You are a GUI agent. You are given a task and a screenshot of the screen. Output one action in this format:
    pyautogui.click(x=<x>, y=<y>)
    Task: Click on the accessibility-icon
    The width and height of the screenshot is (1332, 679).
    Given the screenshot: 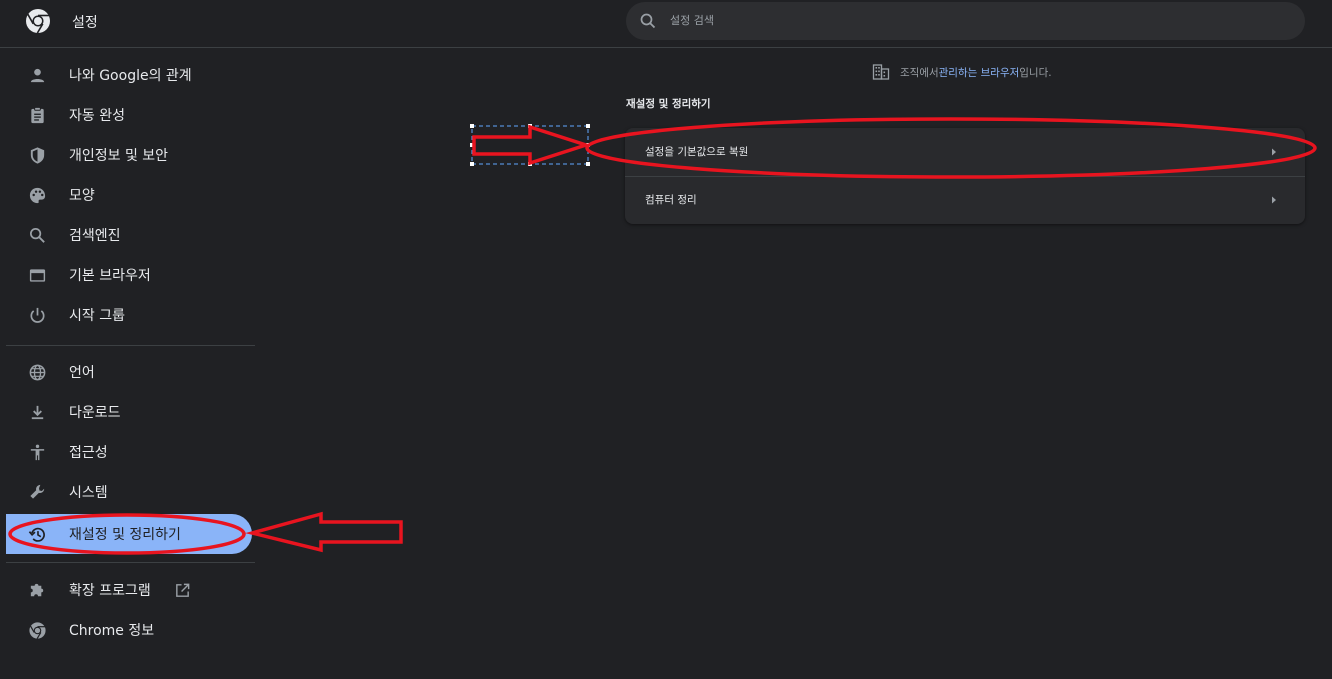 What is the action you would take?
    pyautogui.click(x=37, y=452)
    